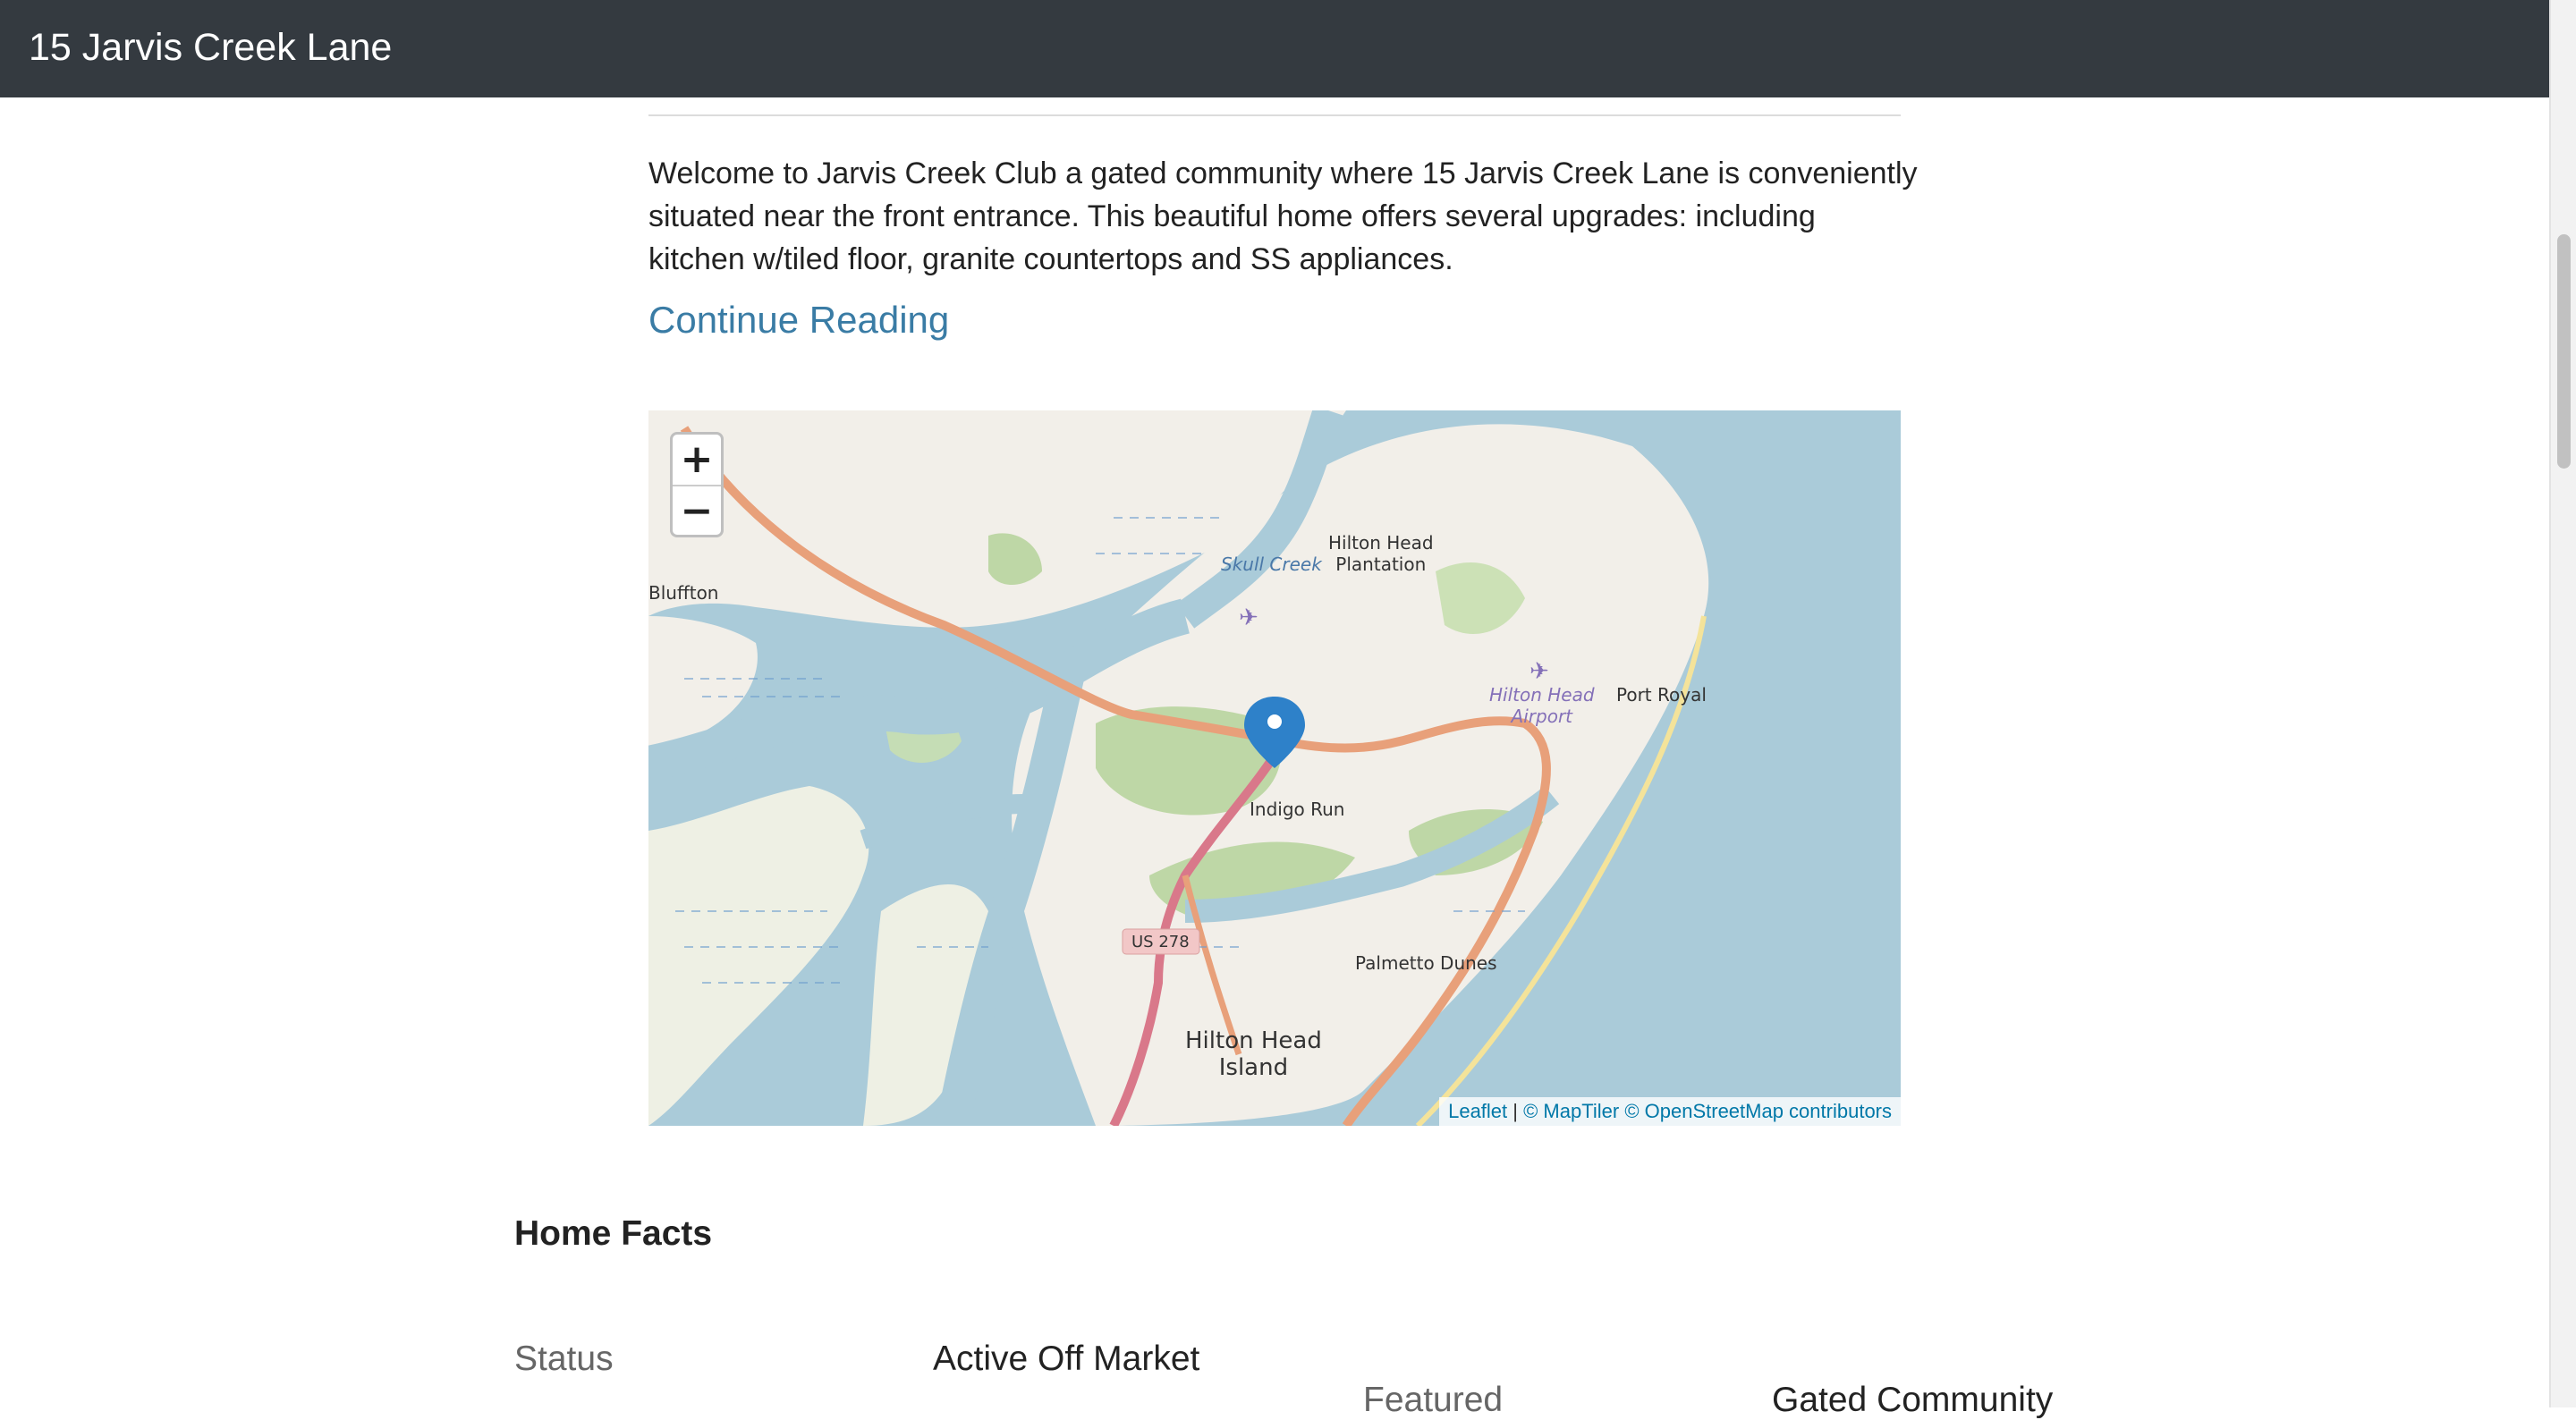 The image size is (2576, 1420). I want to click on status-label: Status, so click(564, 1359).